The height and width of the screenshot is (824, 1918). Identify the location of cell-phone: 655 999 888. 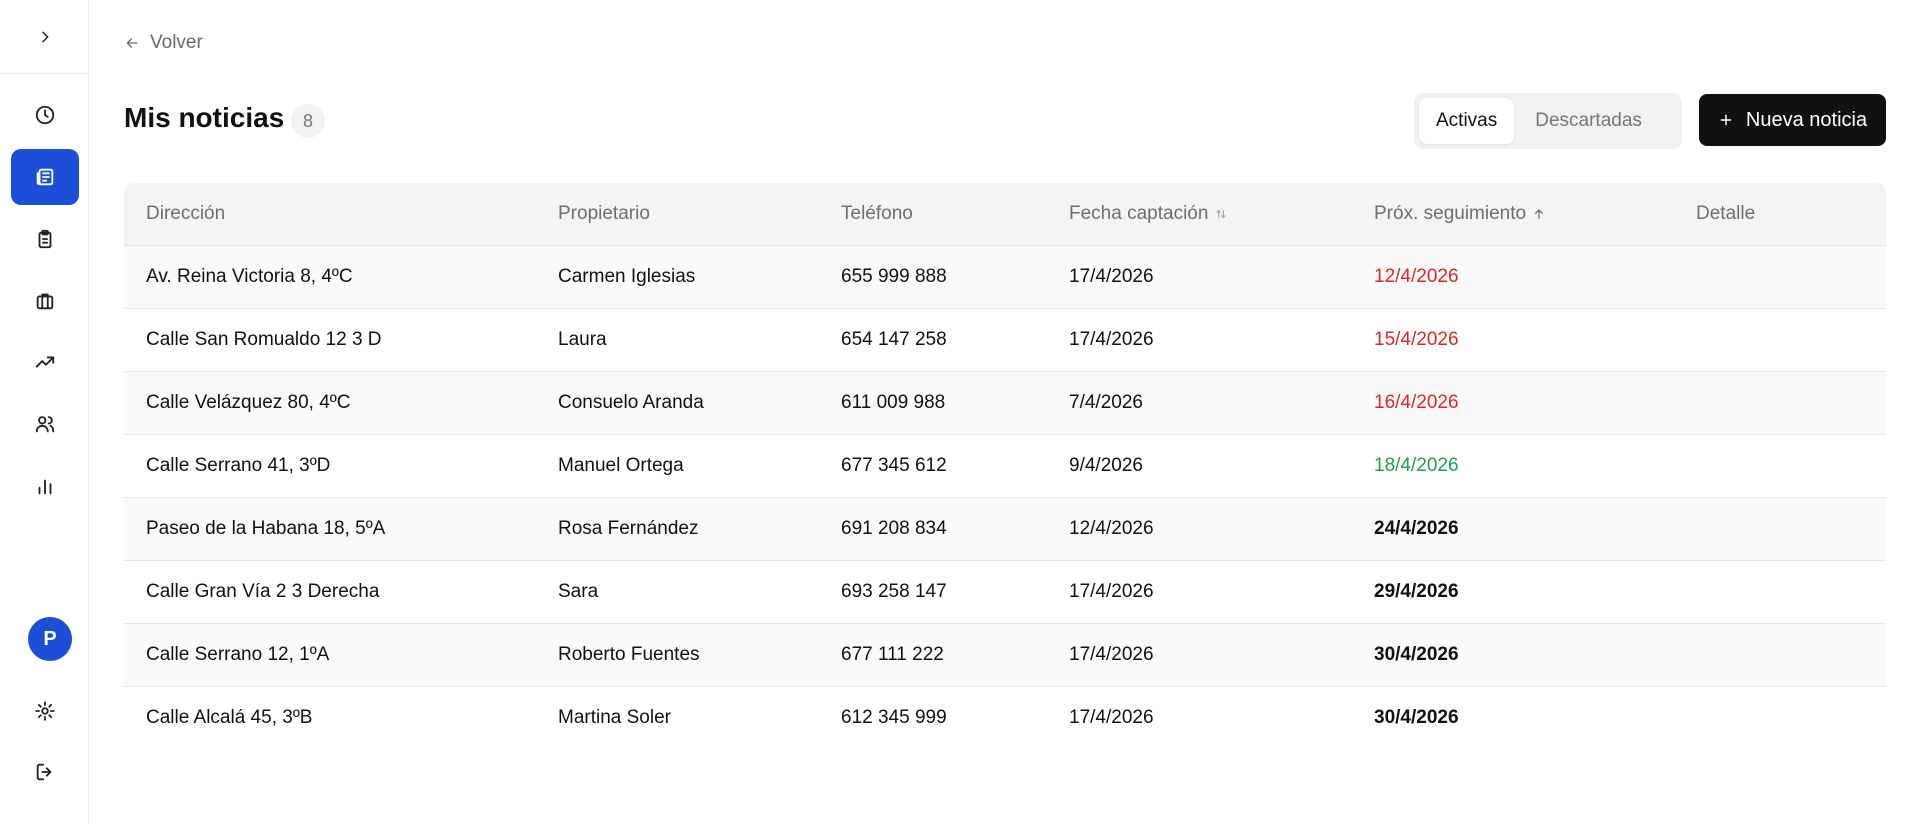
(894, 276).